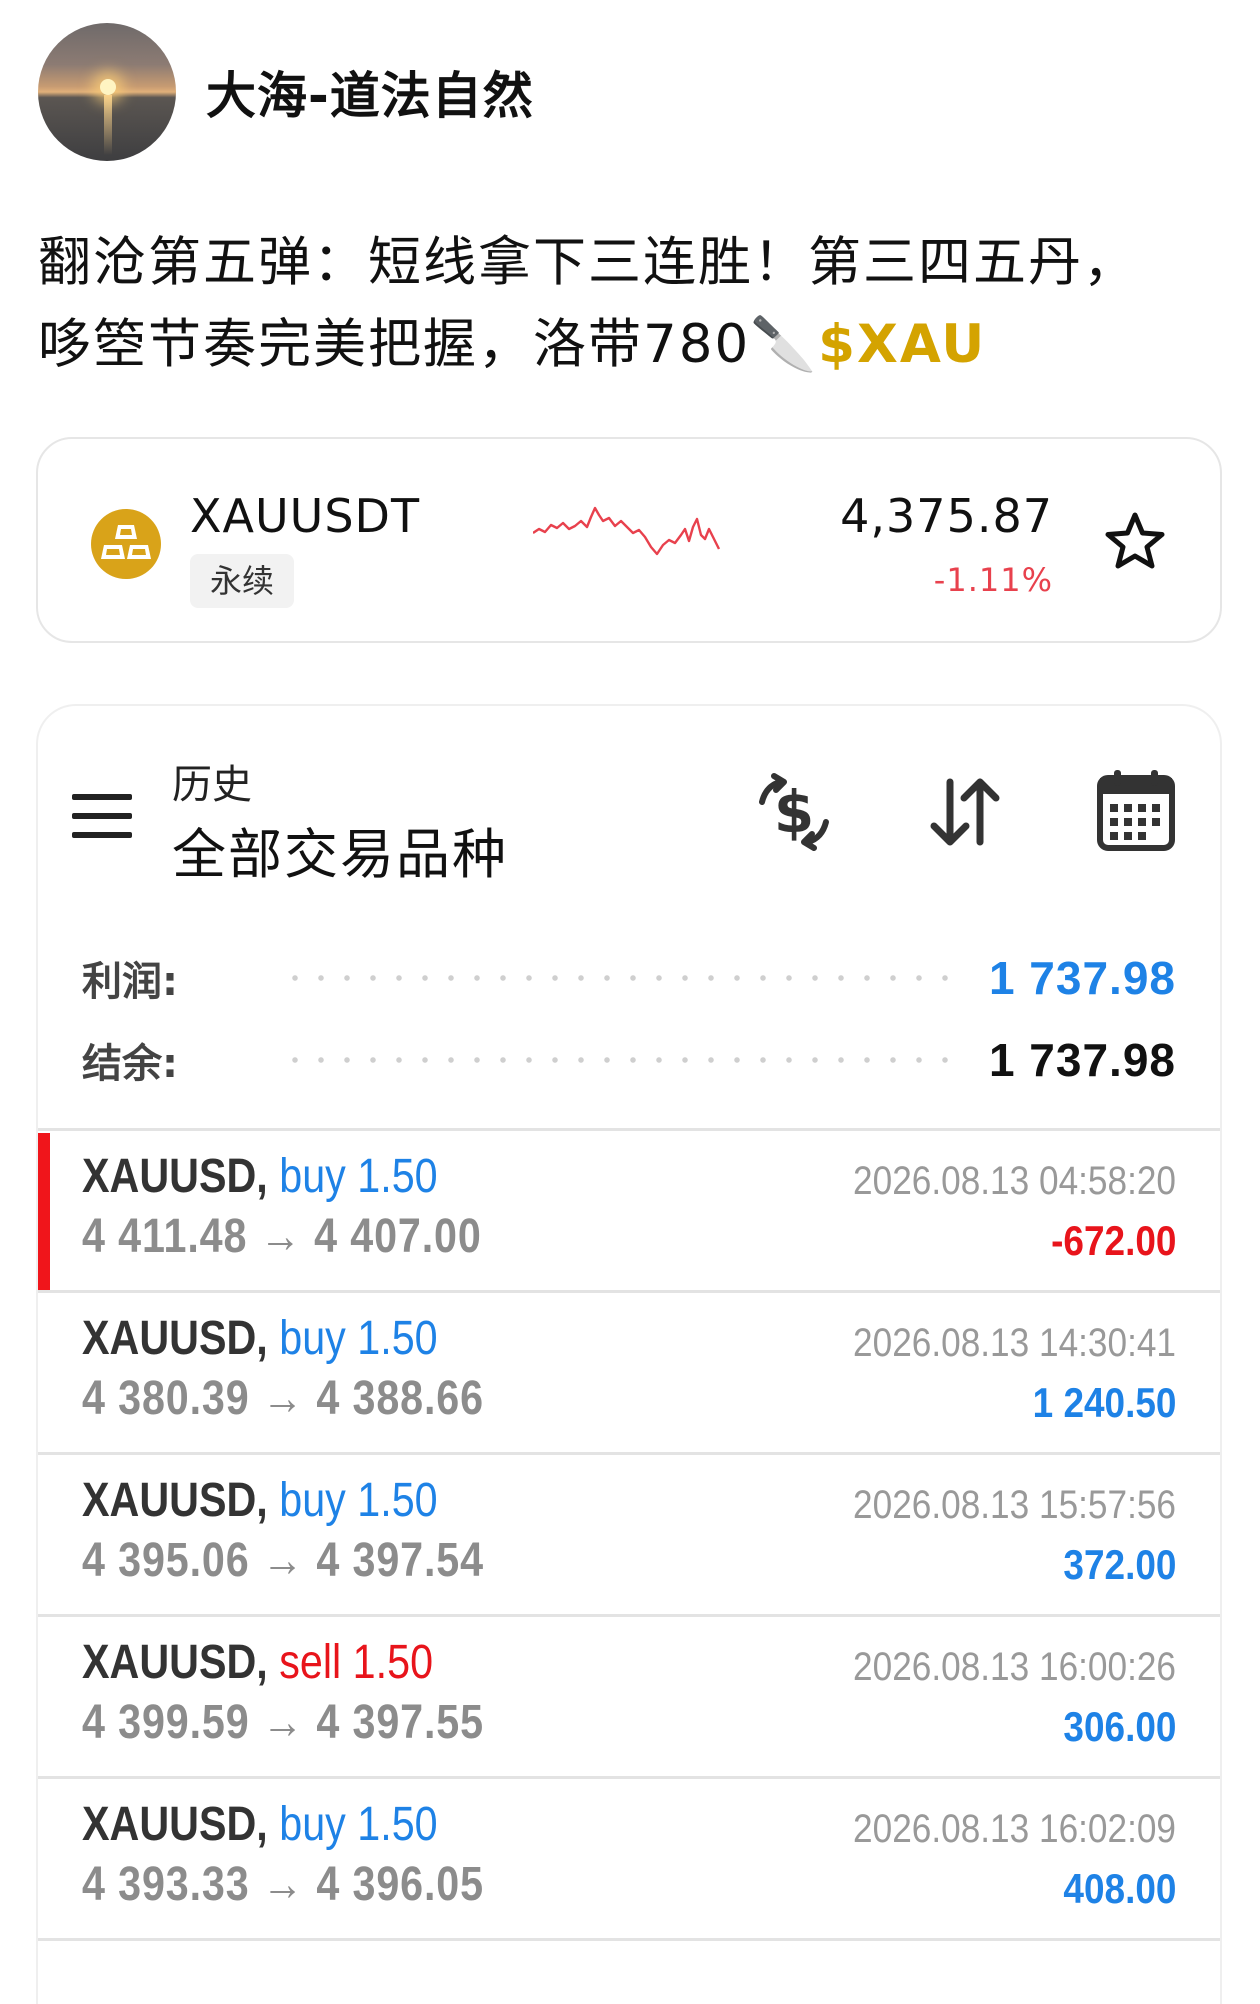  What do you see at coordinates (166, 1560) in the screenshot?
I see `open-price: 4 395.06` at bounding box center [166, 1560].